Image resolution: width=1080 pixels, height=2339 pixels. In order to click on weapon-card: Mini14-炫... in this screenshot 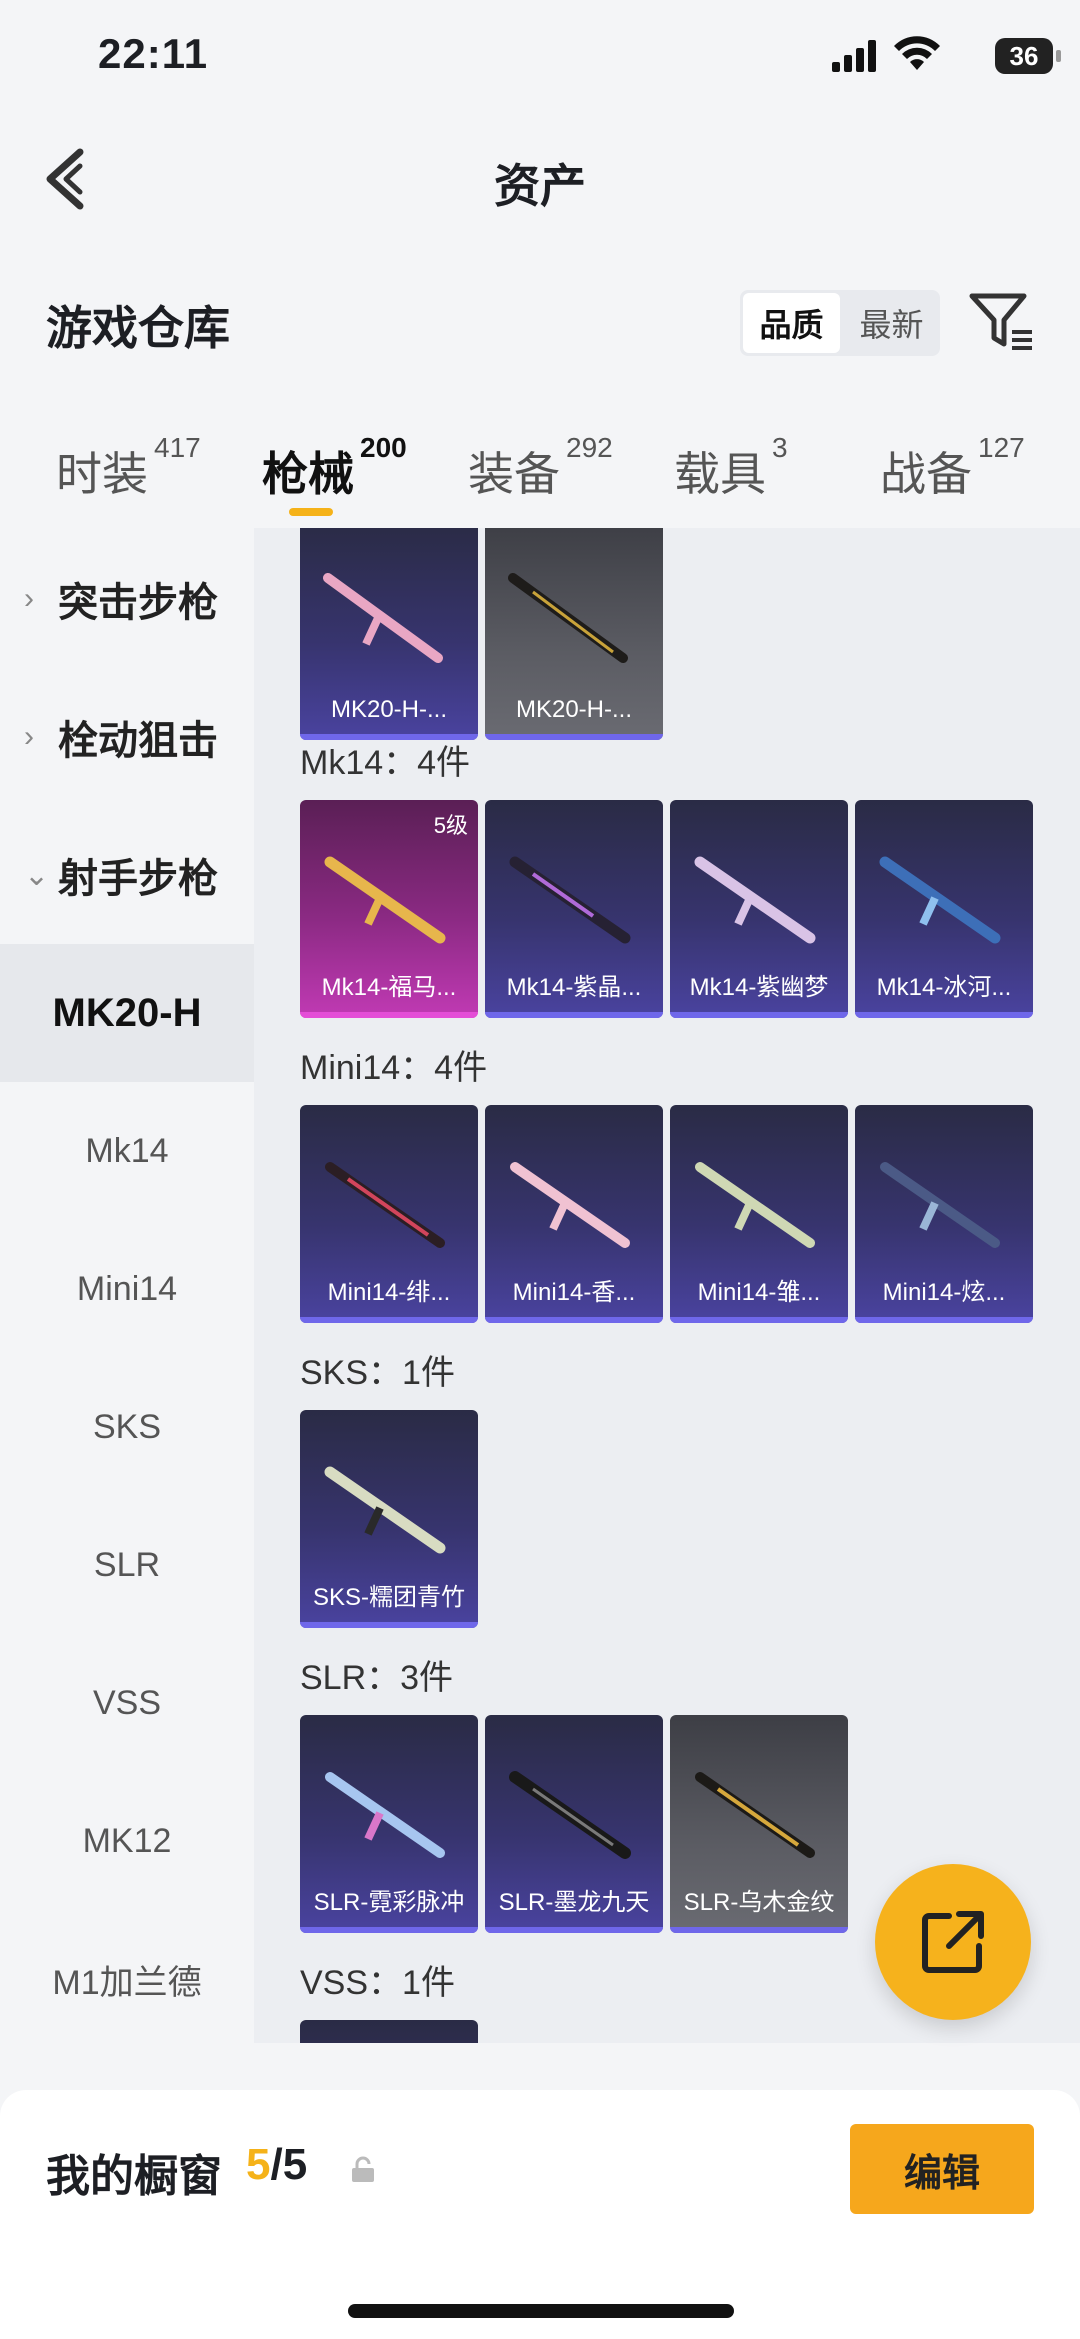, I will do `click(944, 1214)`.